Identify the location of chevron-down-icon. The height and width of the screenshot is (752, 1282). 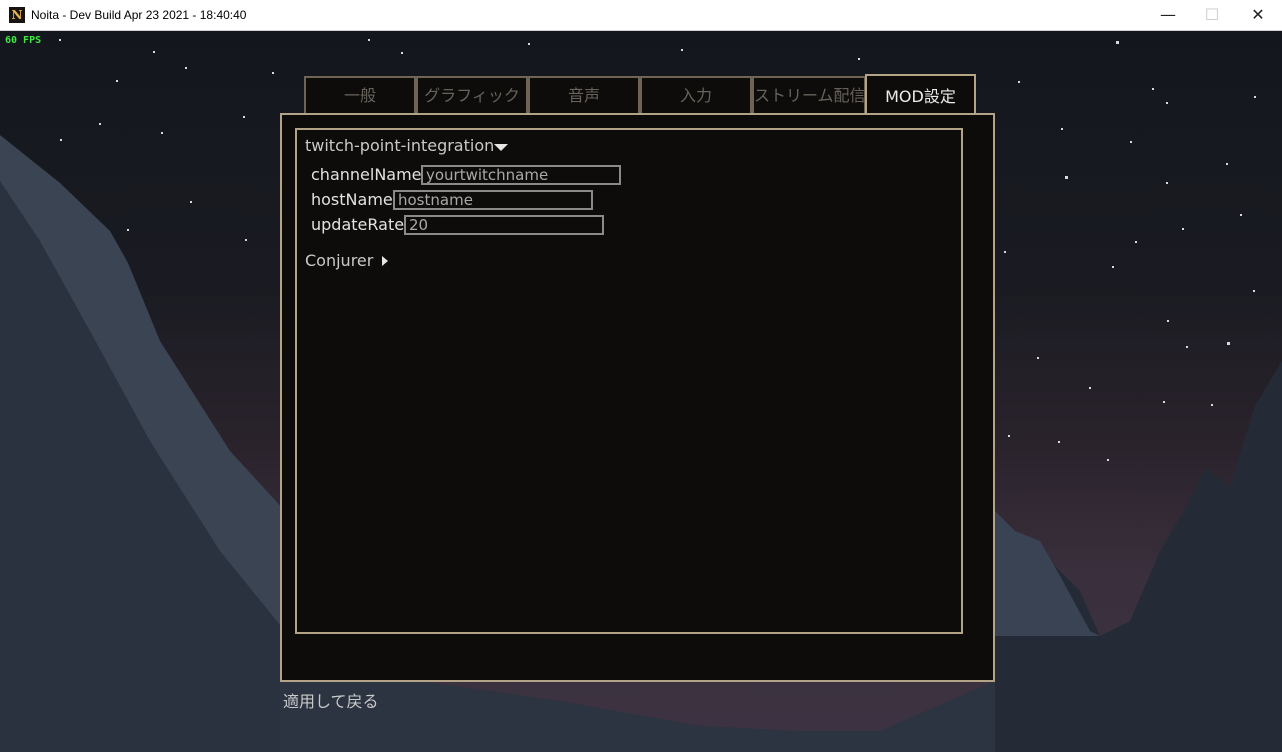
(501, 147).